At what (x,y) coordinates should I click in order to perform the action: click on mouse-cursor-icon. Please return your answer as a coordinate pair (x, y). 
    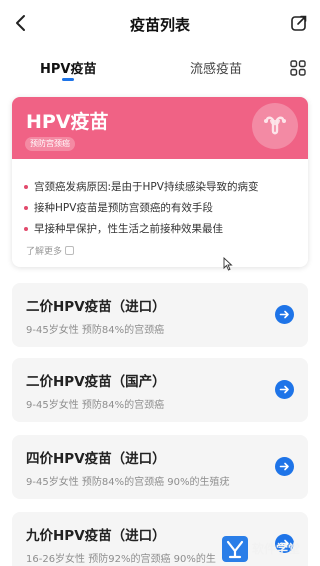
    Looking at the image, I should click on (228, 264).